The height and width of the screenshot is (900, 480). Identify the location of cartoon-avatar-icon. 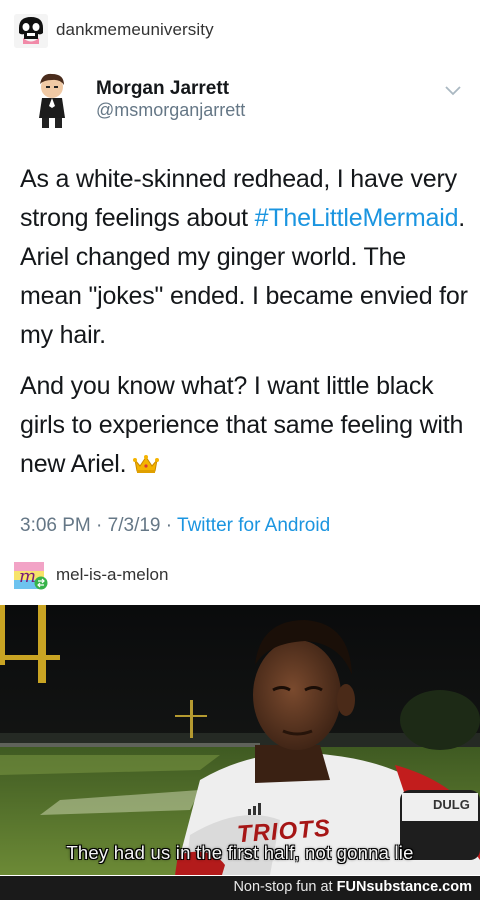
(52, 100).